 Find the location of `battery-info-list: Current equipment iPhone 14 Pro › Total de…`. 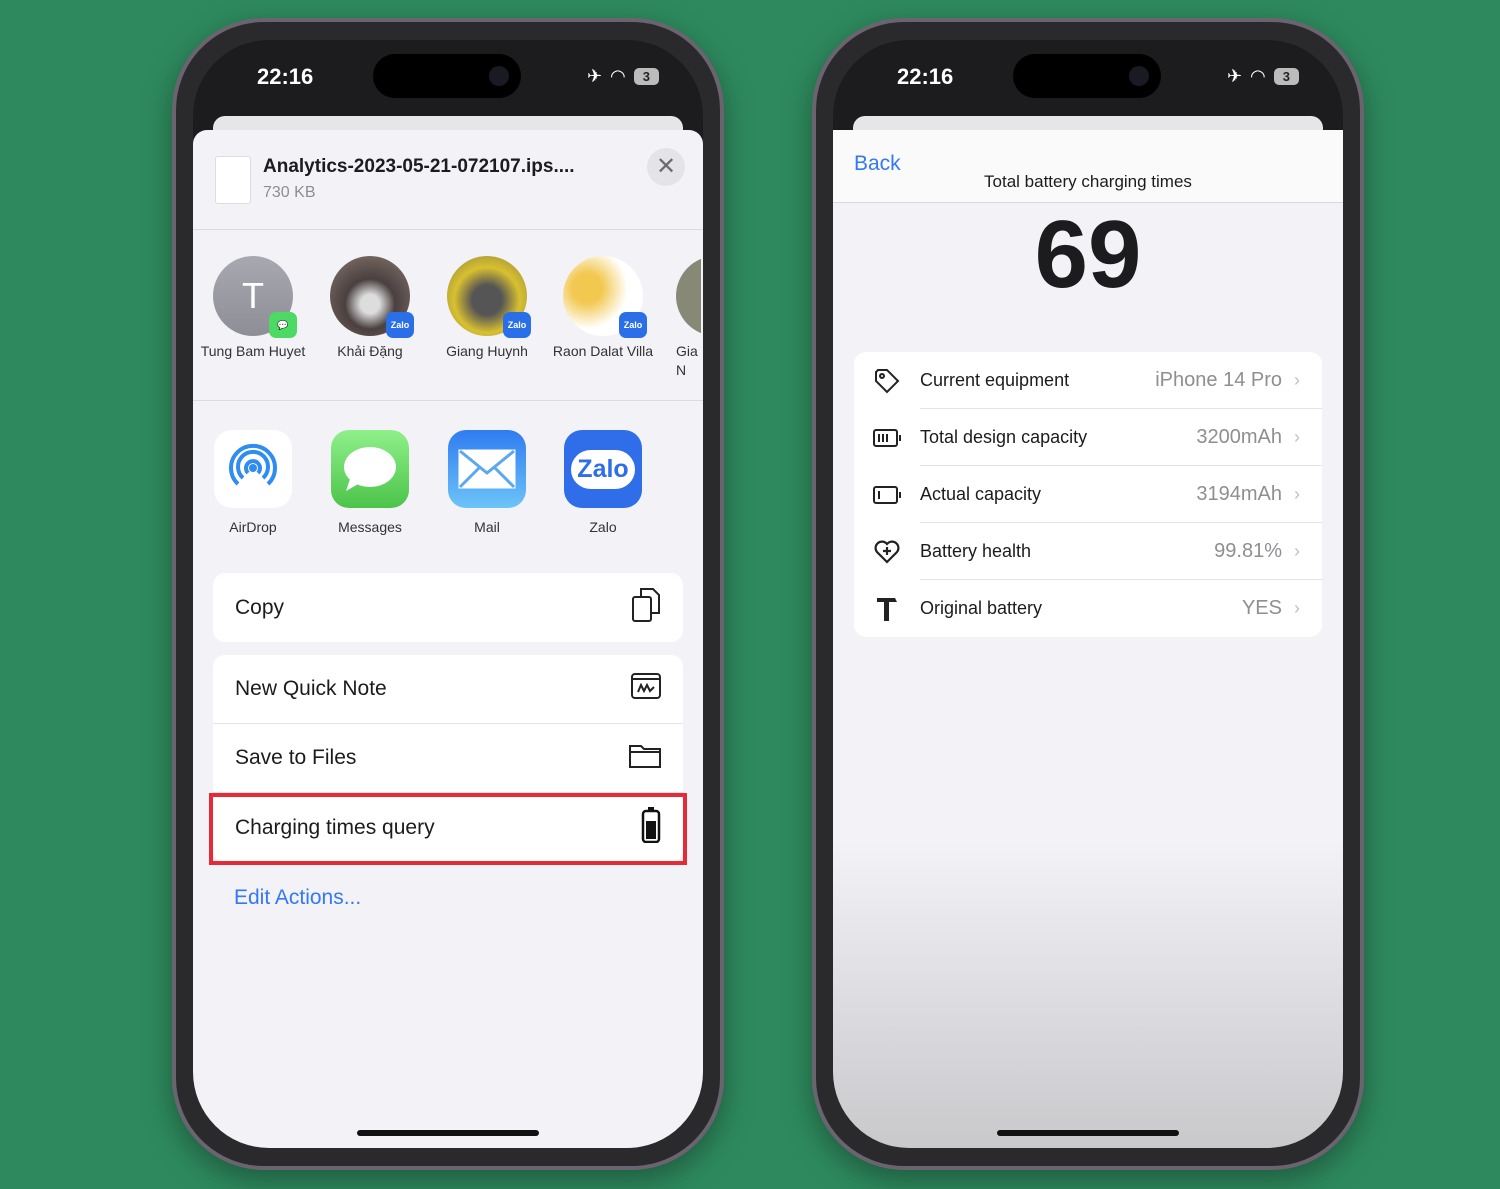

battery-info-list: Current equipment iPhone 14 Pro › Total de… is located at coordinates (1088, 494).